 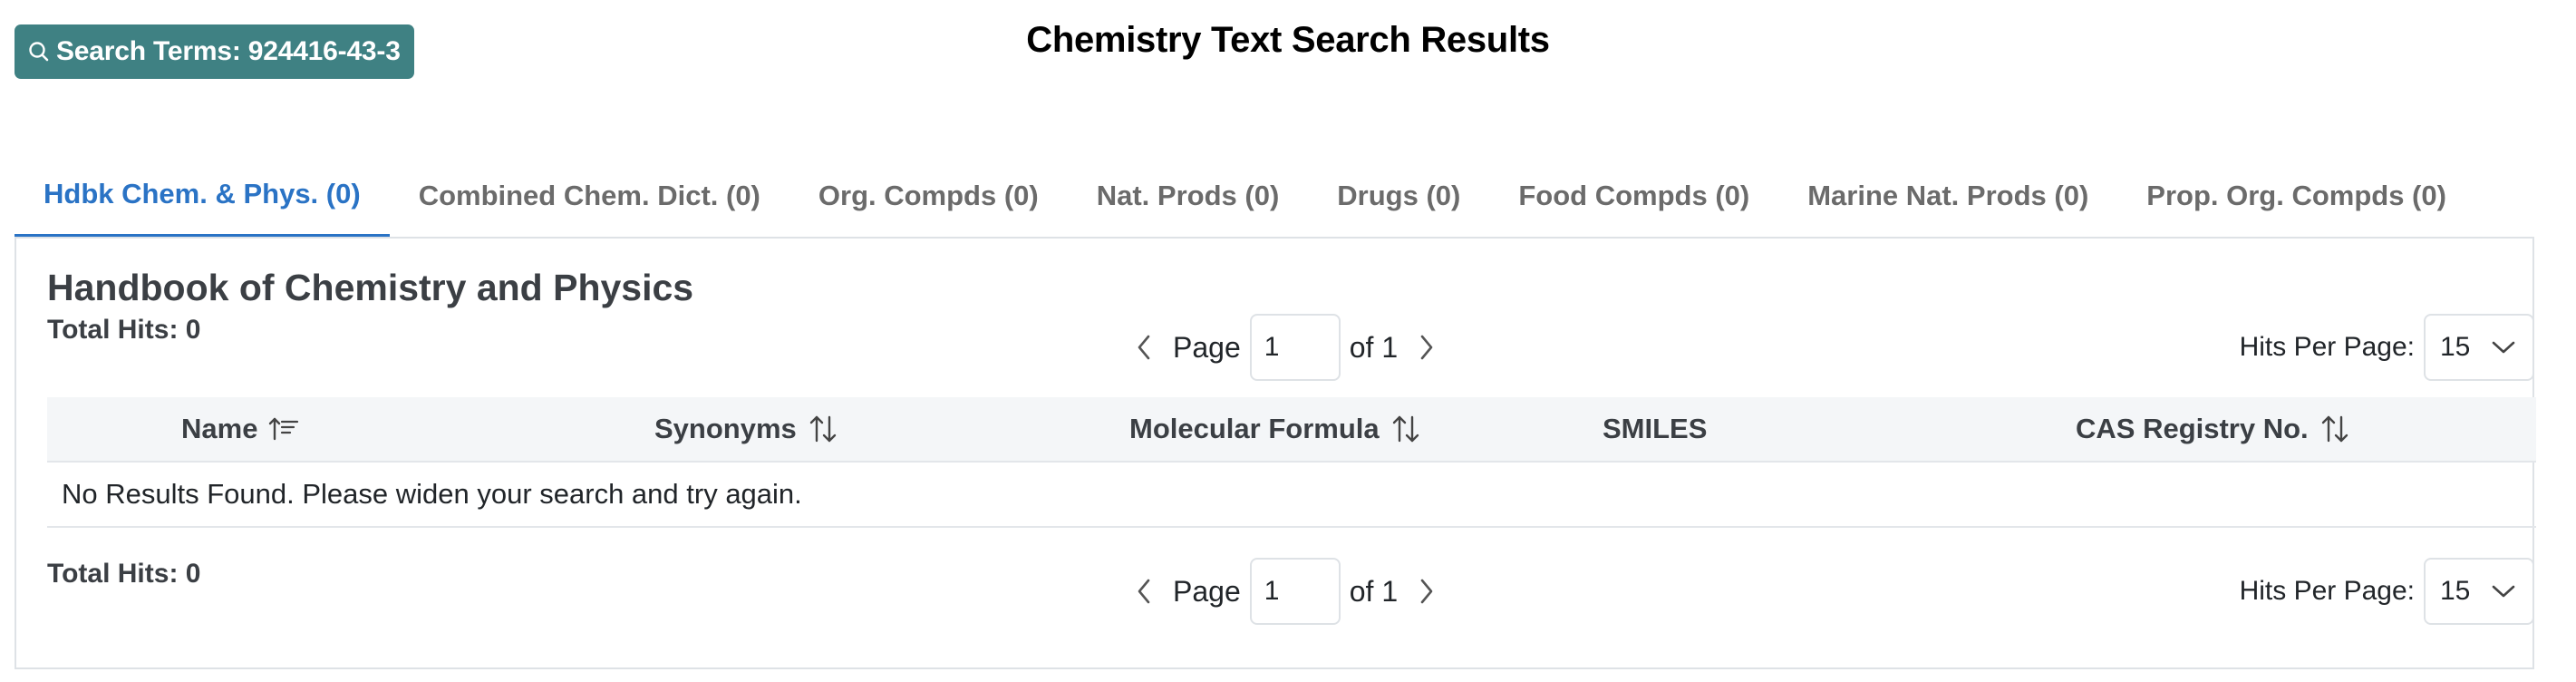 What do you see at coordinates (1275, 429) in the screenshot?
I see `column-header-molecular-formula: Molecular Formula` at bounding box center [1275, 429].